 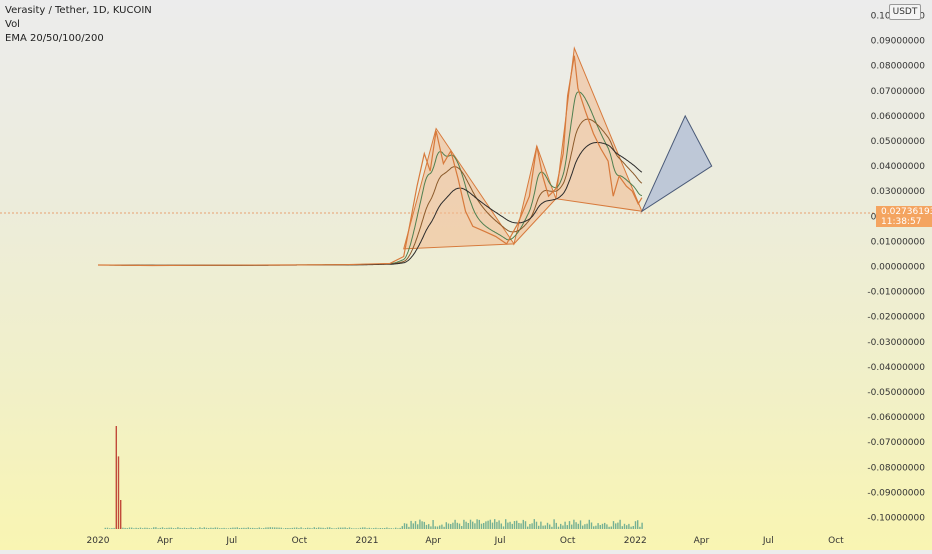 What do you see at coordinates (896, 443) in the screenshot?
I see `y-tick-label: -0.07000000` at bounding box center [896, 443].